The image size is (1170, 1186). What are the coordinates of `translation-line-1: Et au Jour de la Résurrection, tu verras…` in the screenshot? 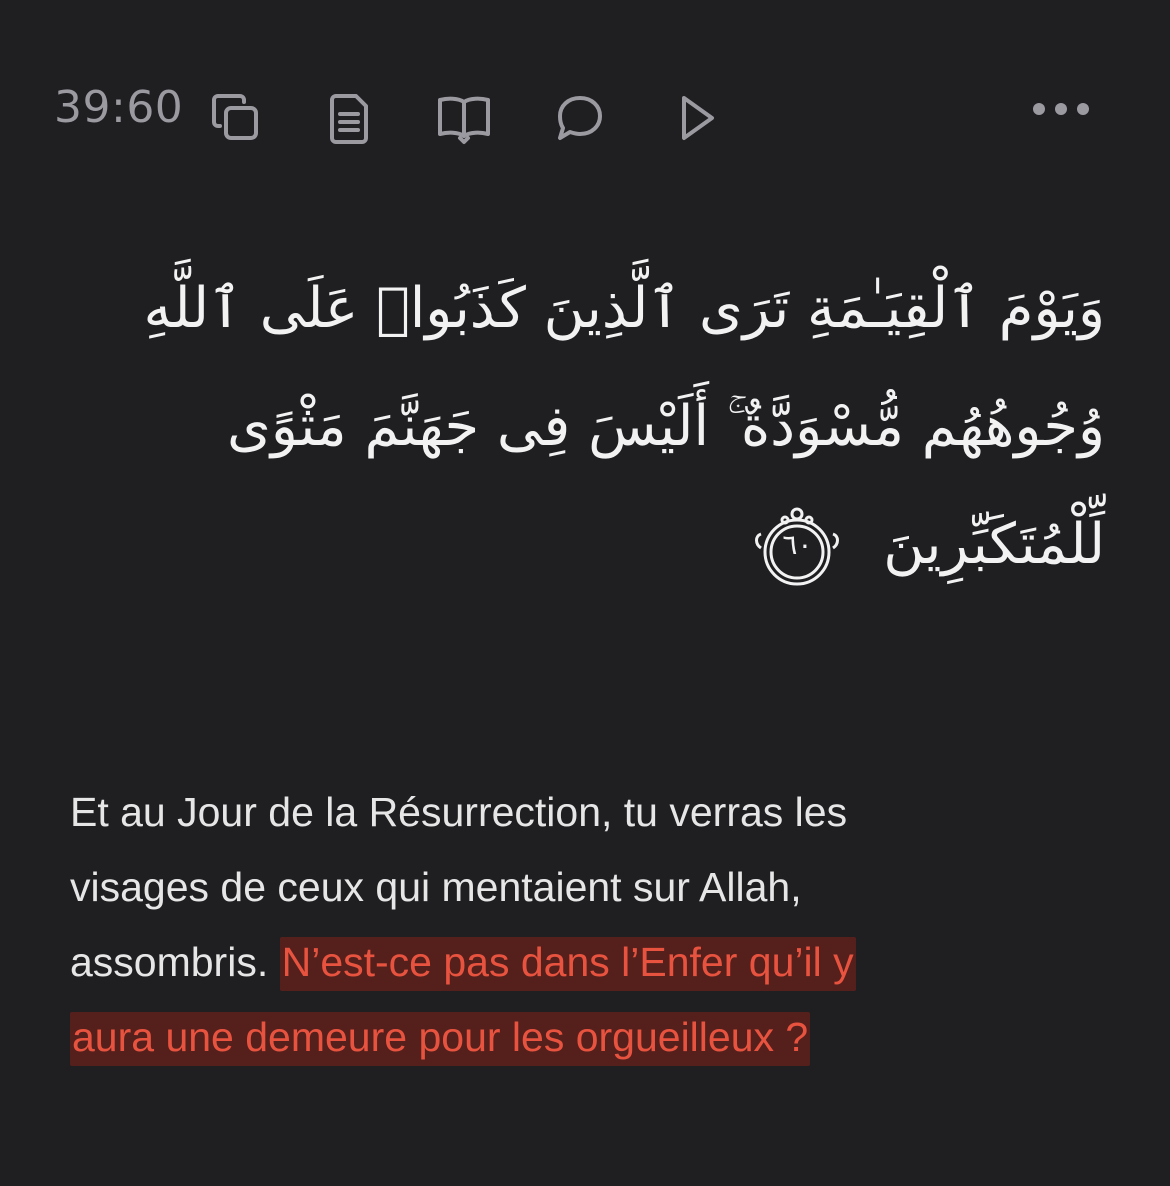 It's located at (459, 812).